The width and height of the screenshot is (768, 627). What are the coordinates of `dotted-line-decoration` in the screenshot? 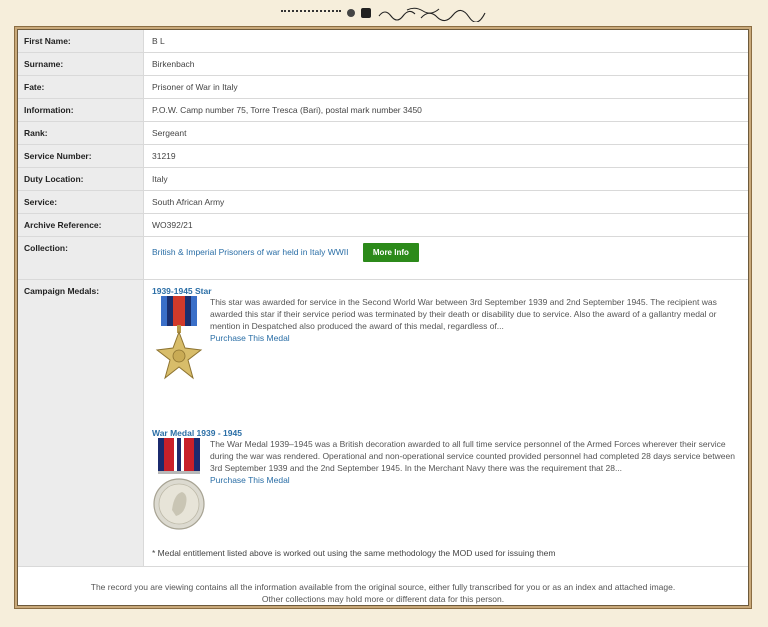 It's located at (311, 13).